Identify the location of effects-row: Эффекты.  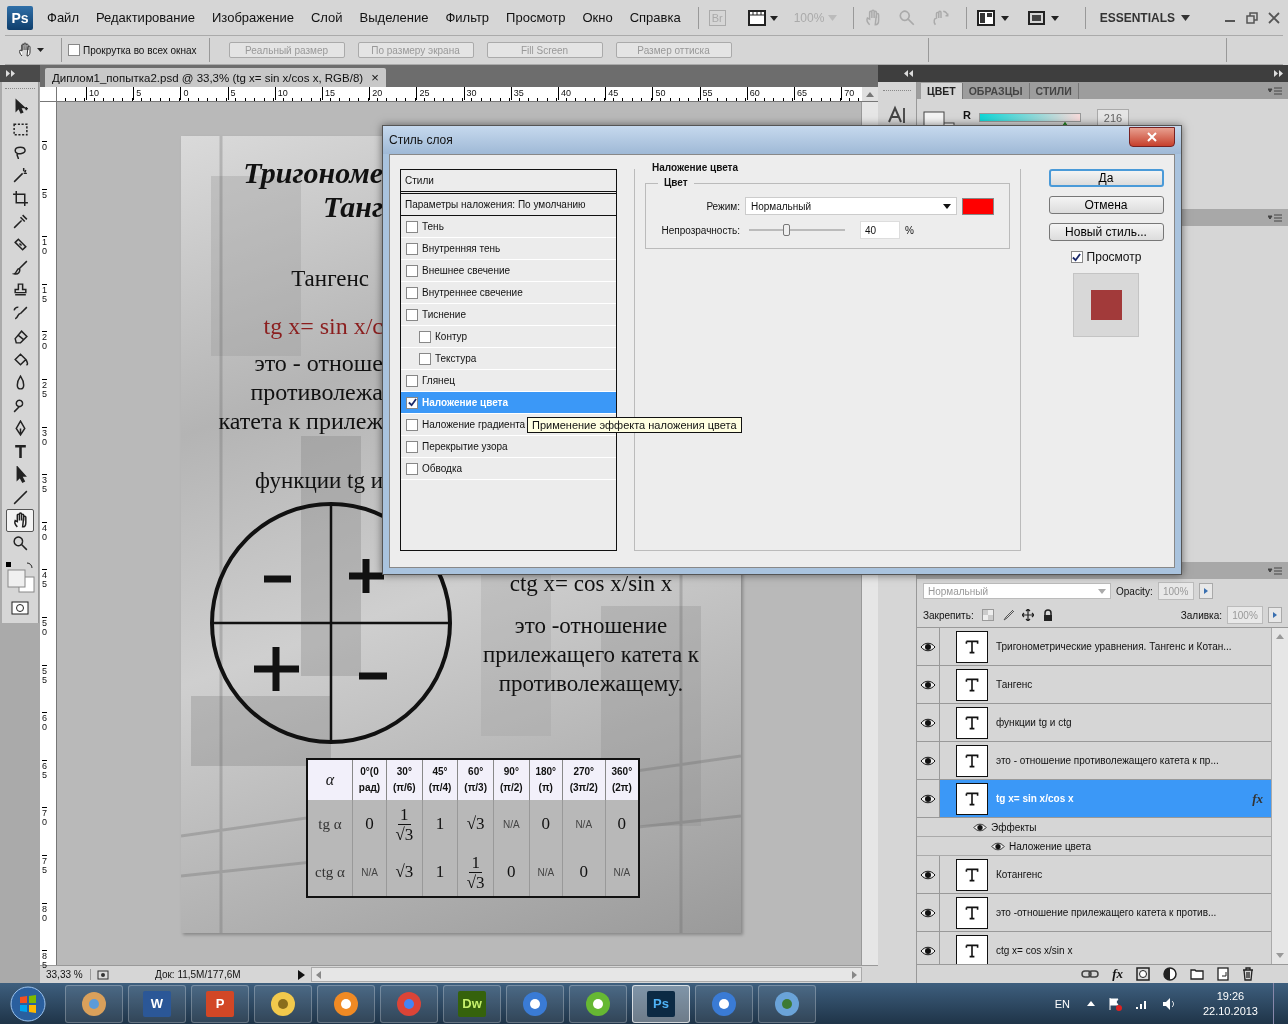
(1094, 827).